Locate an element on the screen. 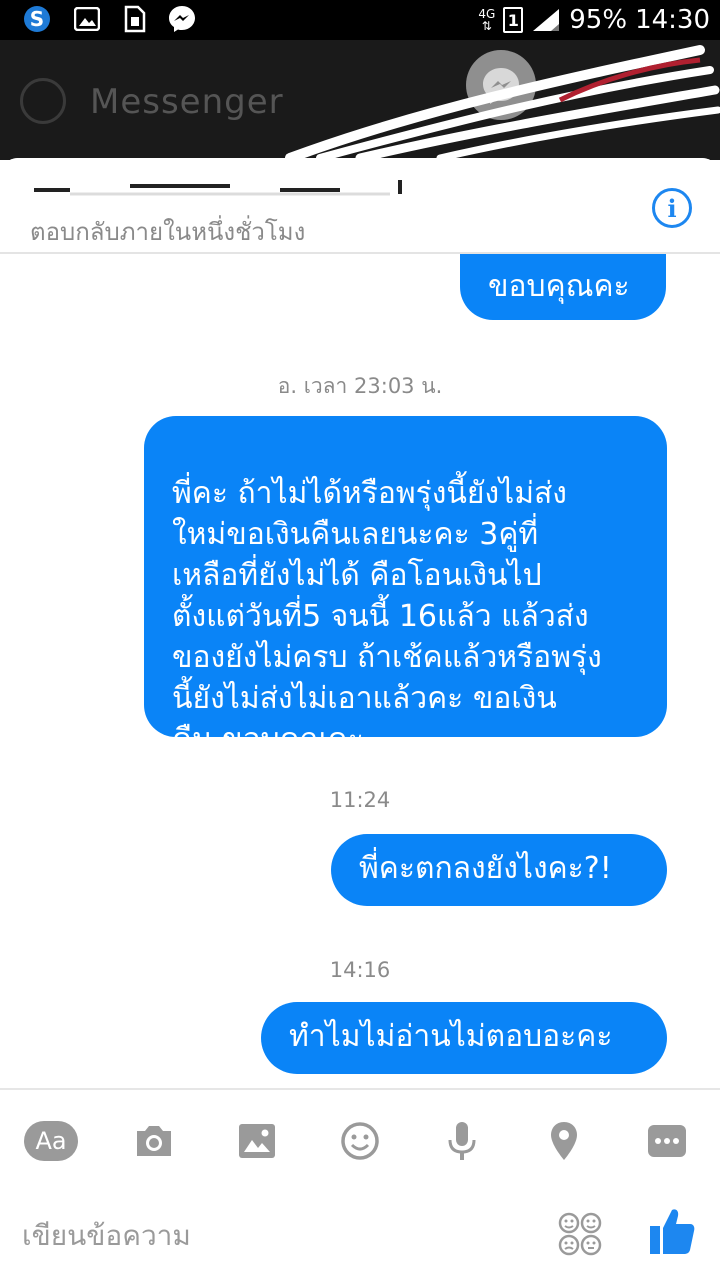  message-text: ทำไมไม่อ่านไม่ตอบอะคะ is located at coordinates (451, 1036).